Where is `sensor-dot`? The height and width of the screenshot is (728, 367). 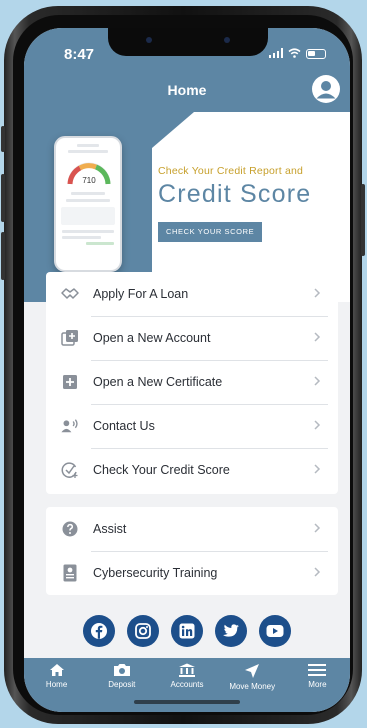
sensor-dot is located at coordinates (227, 40).